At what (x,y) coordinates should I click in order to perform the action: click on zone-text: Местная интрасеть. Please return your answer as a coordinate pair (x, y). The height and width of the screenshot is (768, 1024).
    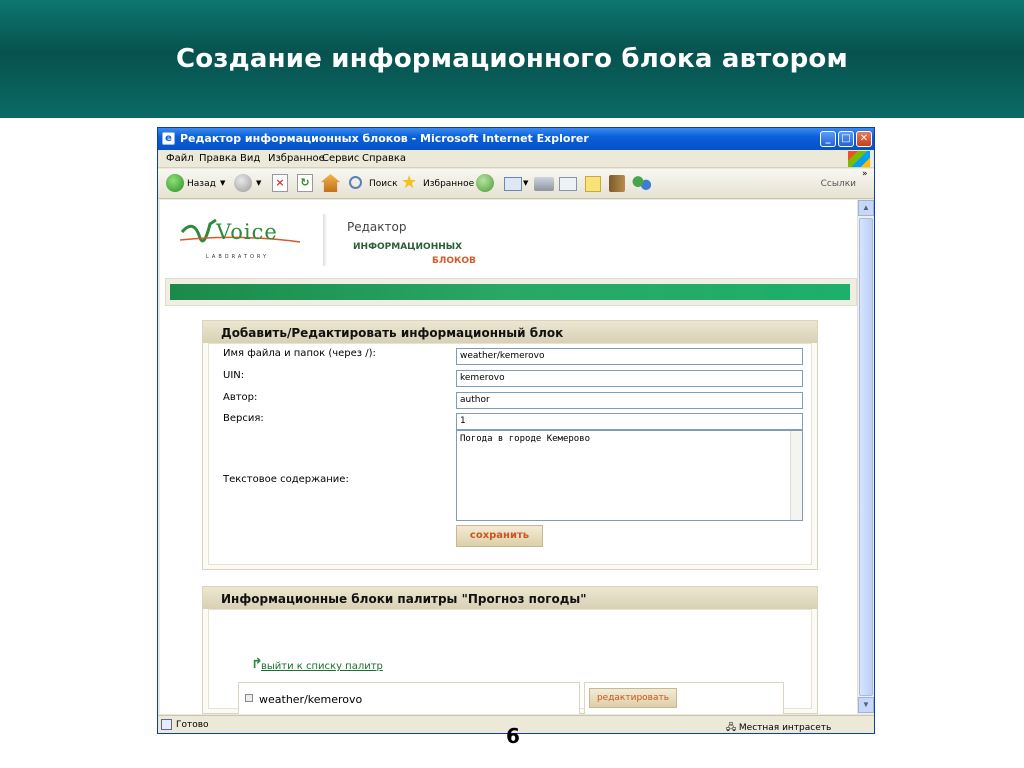
    Looking at the image, I should click on (785, 728).